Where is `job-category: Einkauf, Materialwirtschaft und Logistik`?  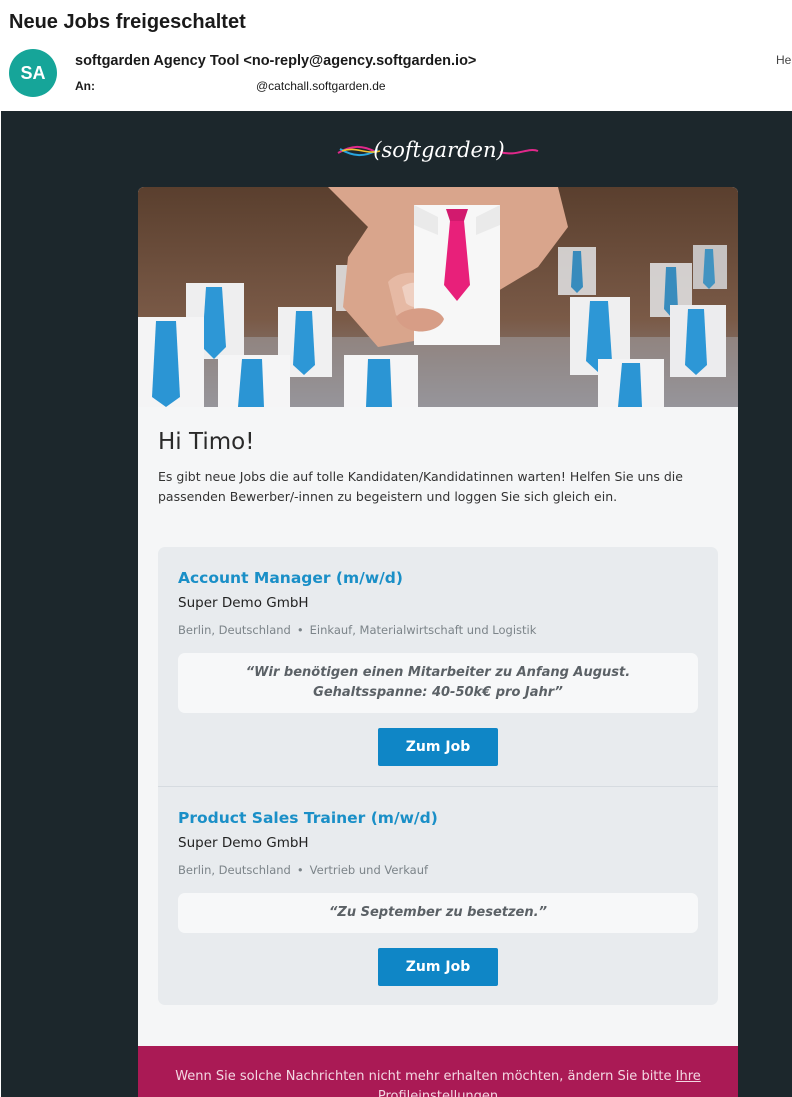 job-category: Einkauf, Materialwirtschaft und Logistik is located at coordinates (423, 630).